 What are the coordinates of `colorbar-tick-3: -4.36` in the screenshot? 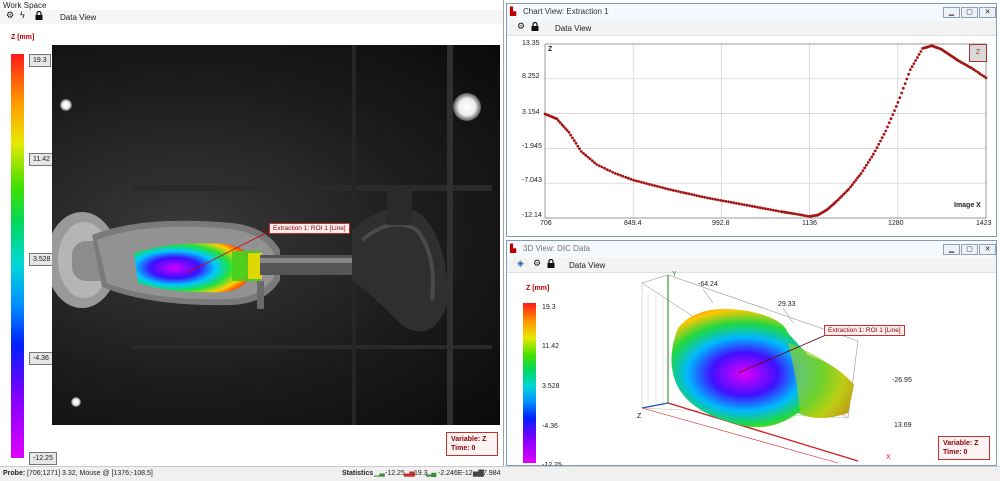 It's located at (41, 358).